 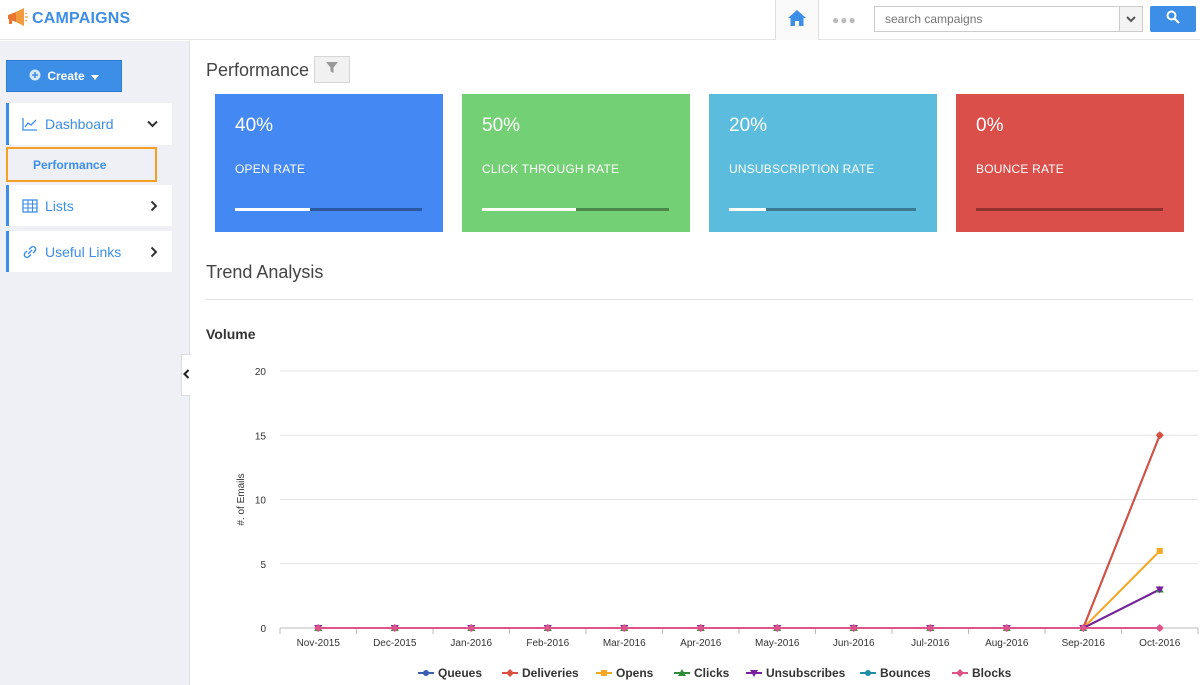 I want to click on search-input, so click(x=996, y=19).